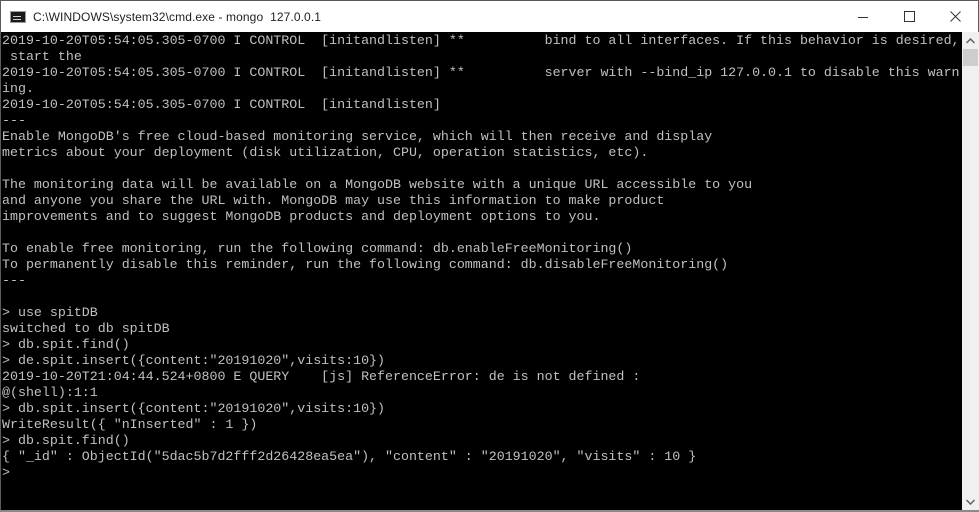 This screenshot has width=979, height=512. What do you see at coordinates (6, 472) in the screenshot?
I see `console-line: >` at bounding box center [6, 472].